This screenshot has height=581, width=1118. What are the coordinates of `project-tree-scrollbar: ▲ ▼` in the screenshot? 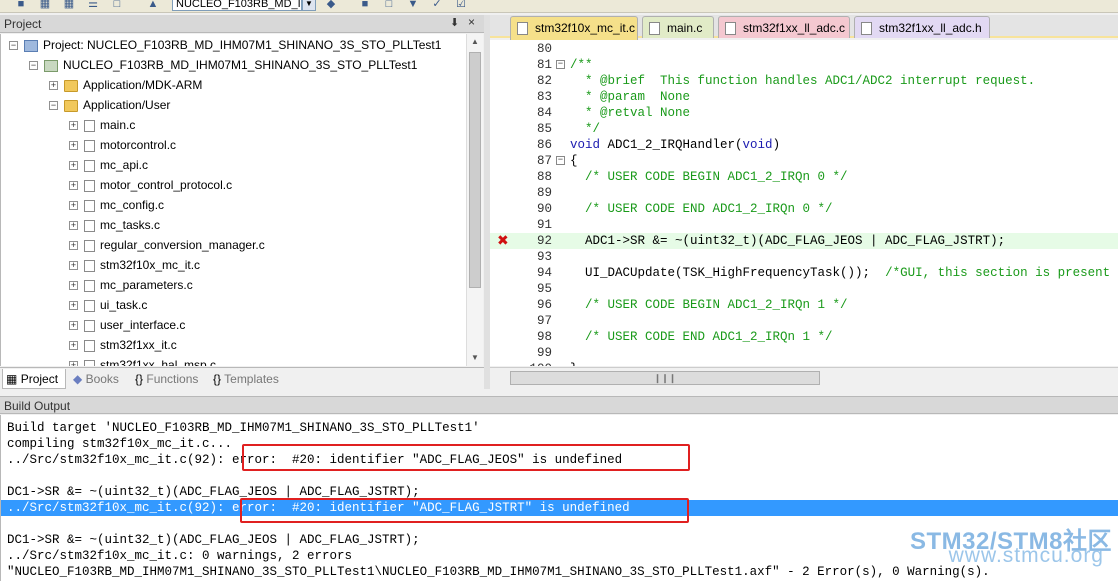 It's located at (474, 200).